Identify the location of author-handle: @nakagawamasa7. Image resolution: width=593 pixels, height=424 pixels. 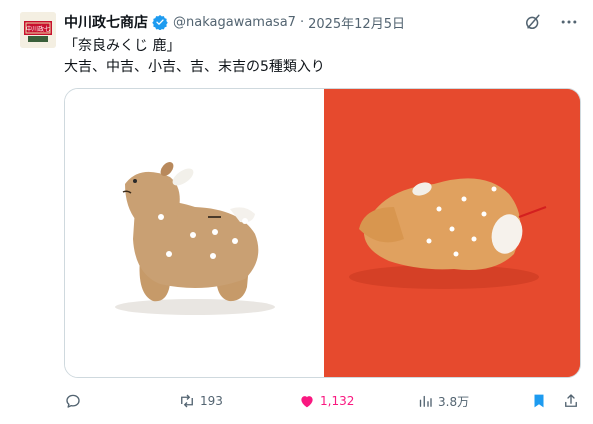
(234, 22).